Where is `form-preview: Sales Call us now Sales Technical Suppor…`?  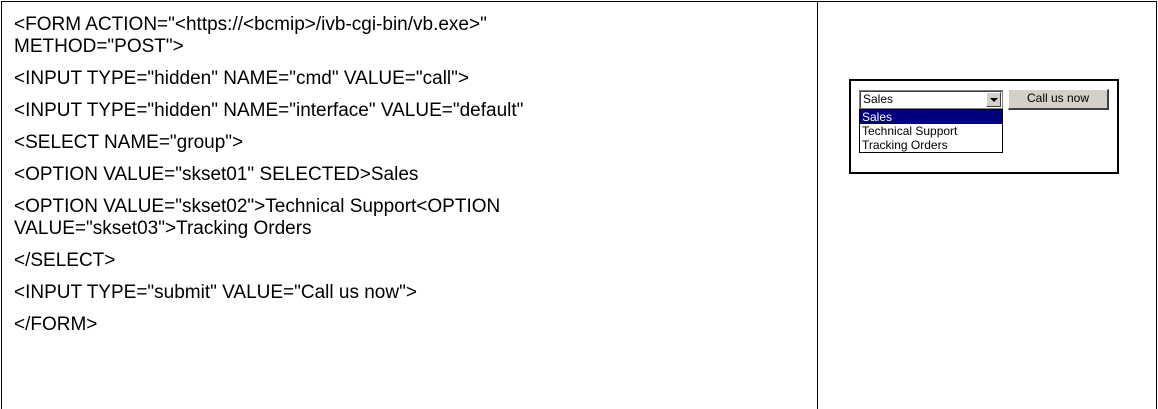 form-preview: Sales Call us now Sales Technical Suppor… is located at coordinates (984, 126).